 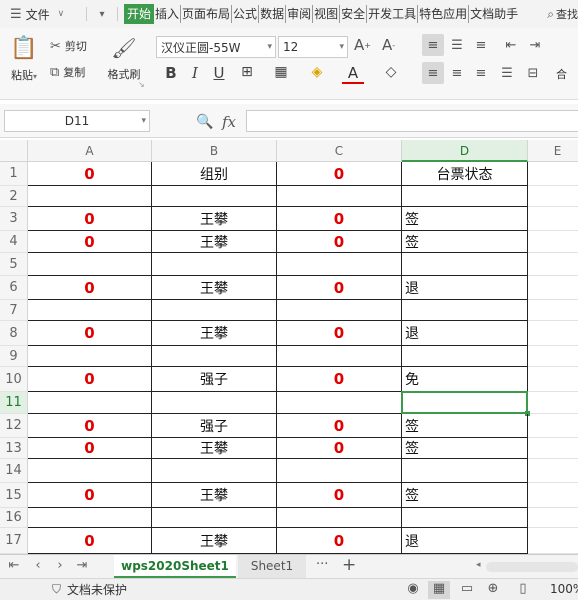 I want to click on cell-c-3: 0, so click(x=339, y=219).